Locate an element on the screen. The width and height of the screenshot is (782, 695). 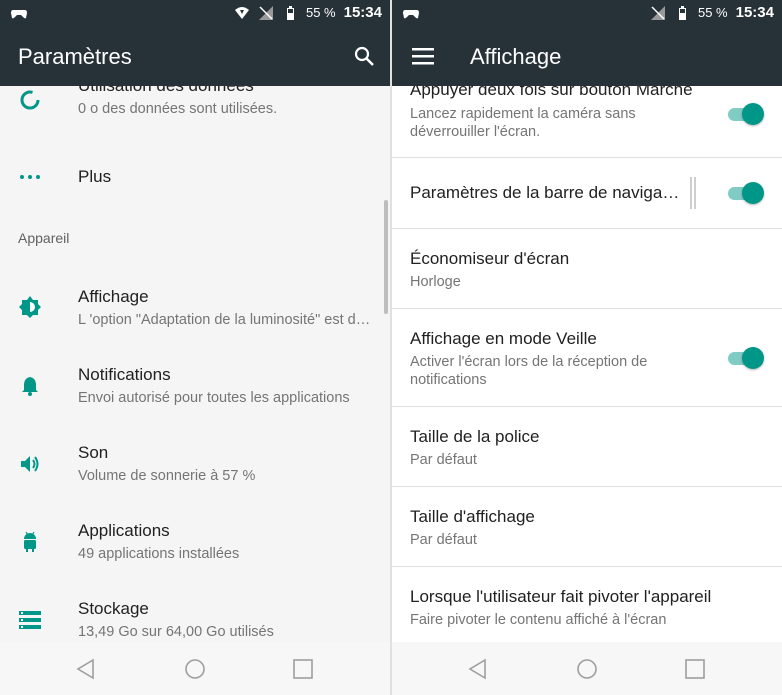
settings-item-subtitle: 0 o des données sont utilisées. is located at coordinates (178, 109).